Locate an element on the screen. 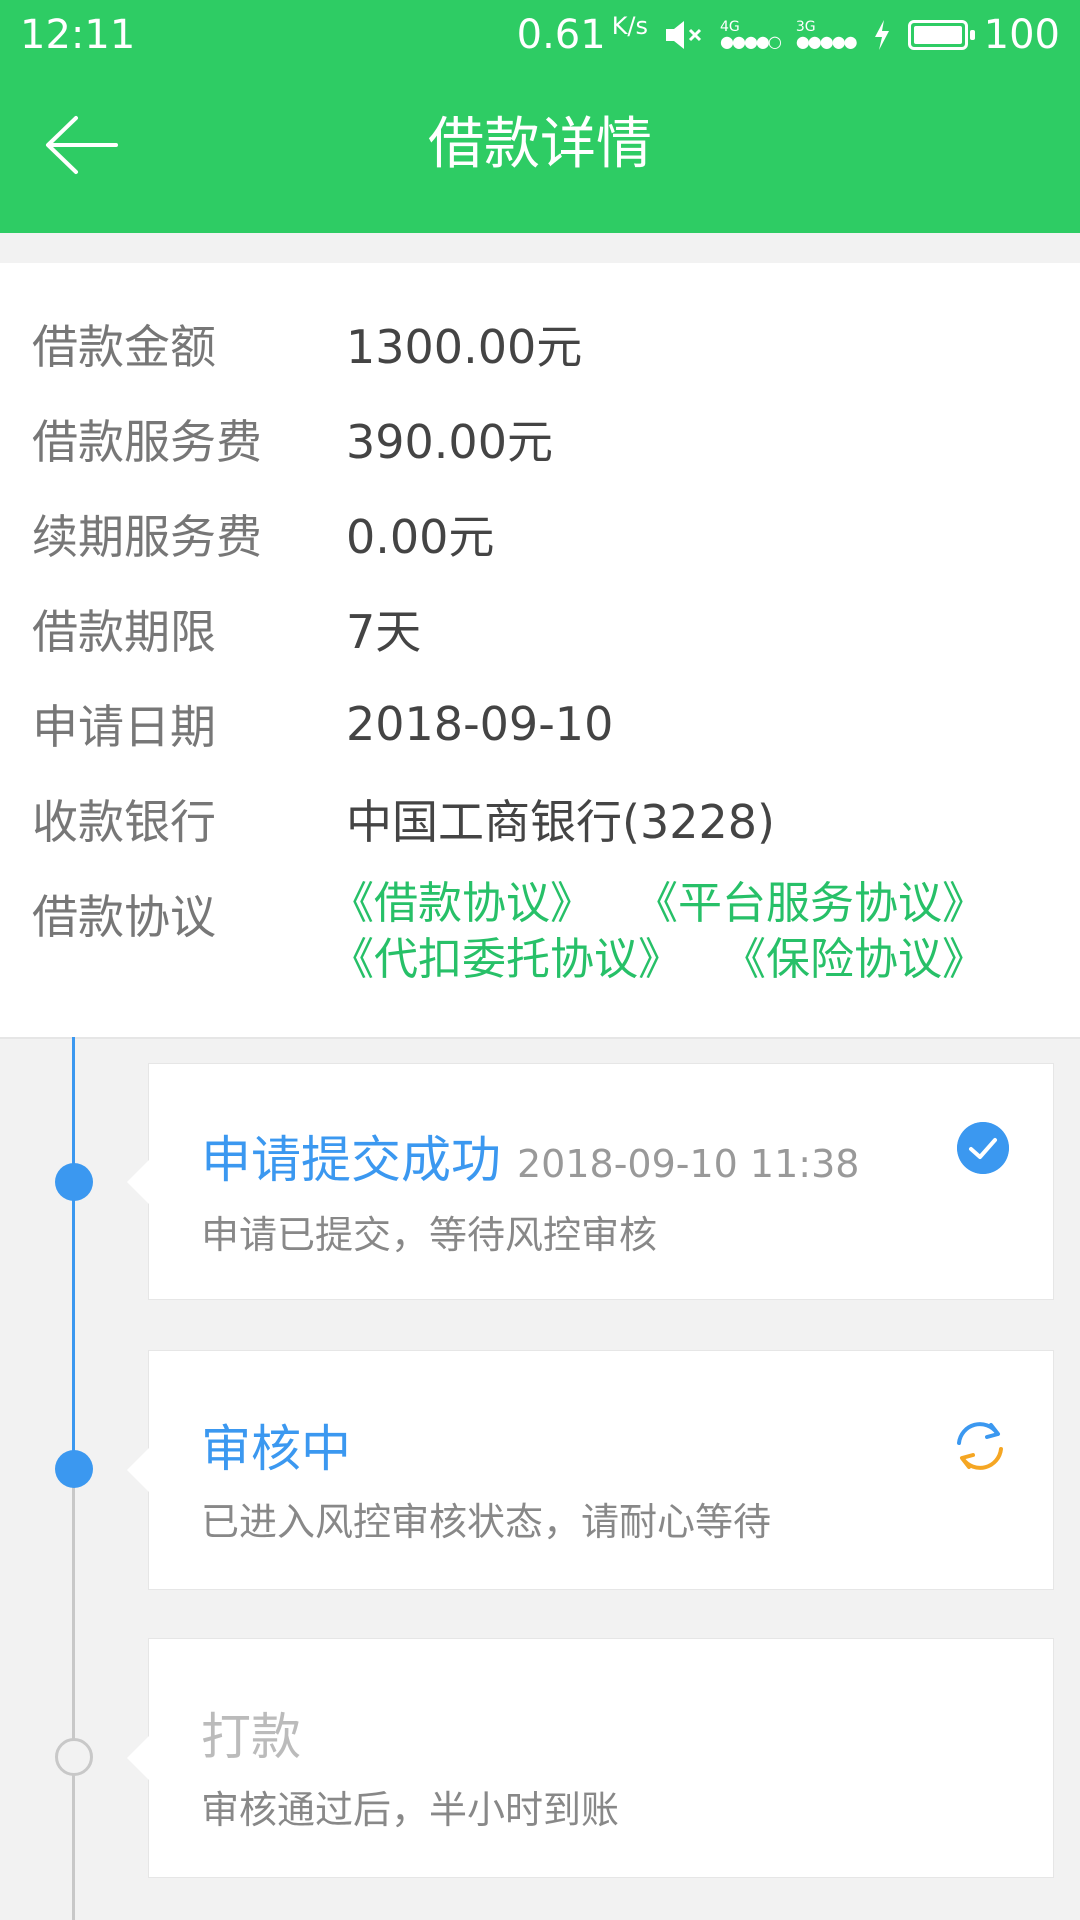  net-speed-unit: K/s is located at coordinates (630, 26).